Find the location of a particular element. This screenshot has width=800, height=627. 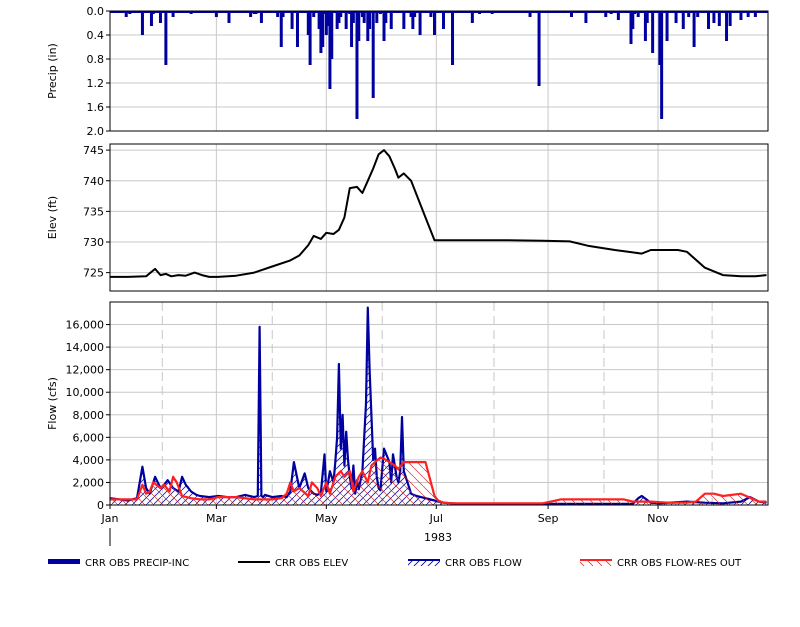

precip-ylabel: Precip (in) is located at coordinates (52, 71).